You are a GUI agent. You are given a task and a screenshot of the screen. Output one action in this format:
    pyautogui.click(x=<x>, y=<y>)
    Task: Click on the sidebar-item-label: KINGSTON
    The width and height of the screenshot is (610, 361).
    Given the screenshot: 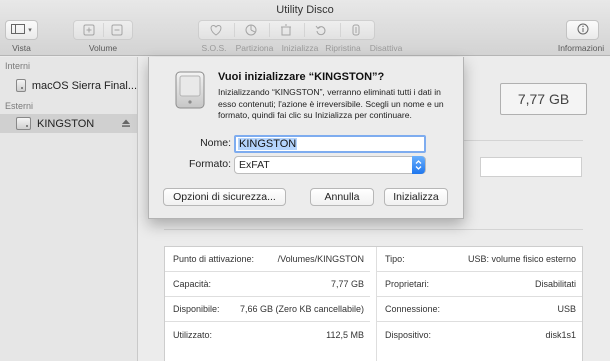 What is the action you would take?
    pyautogui.click(x=66, y=123)
    